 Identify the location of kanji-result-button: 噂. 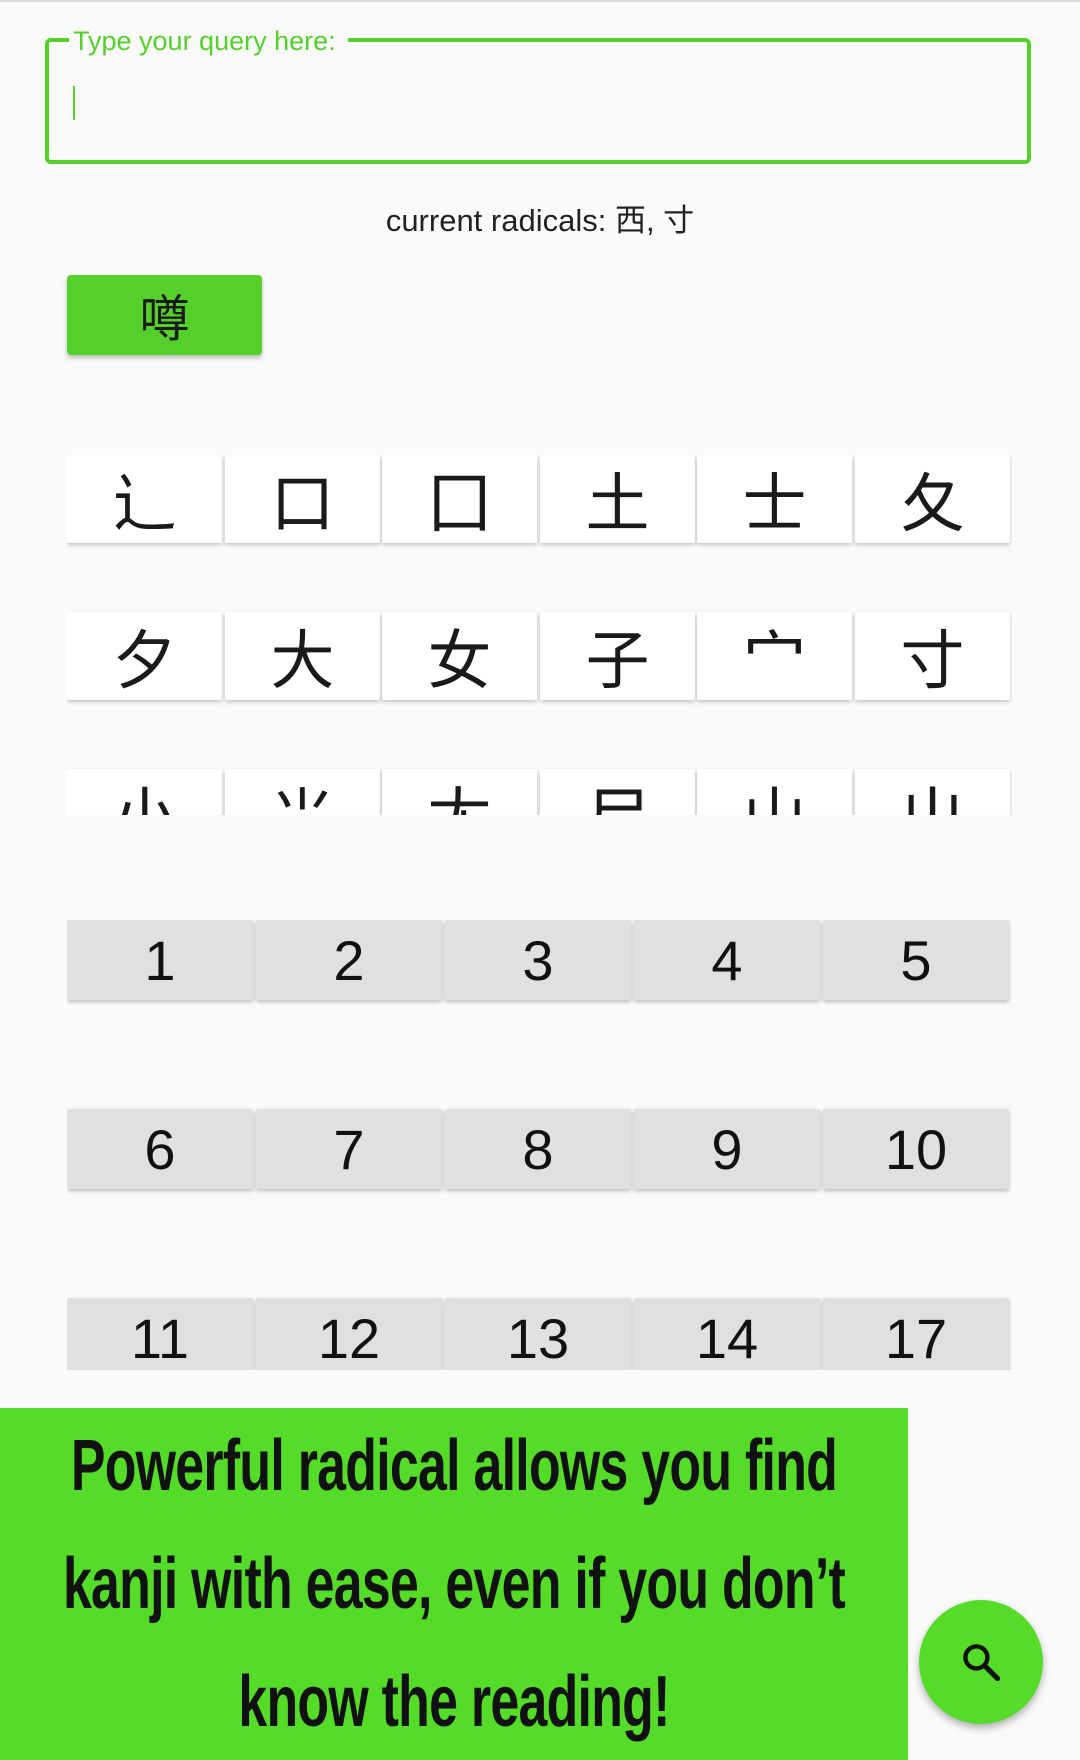
(164, 315).